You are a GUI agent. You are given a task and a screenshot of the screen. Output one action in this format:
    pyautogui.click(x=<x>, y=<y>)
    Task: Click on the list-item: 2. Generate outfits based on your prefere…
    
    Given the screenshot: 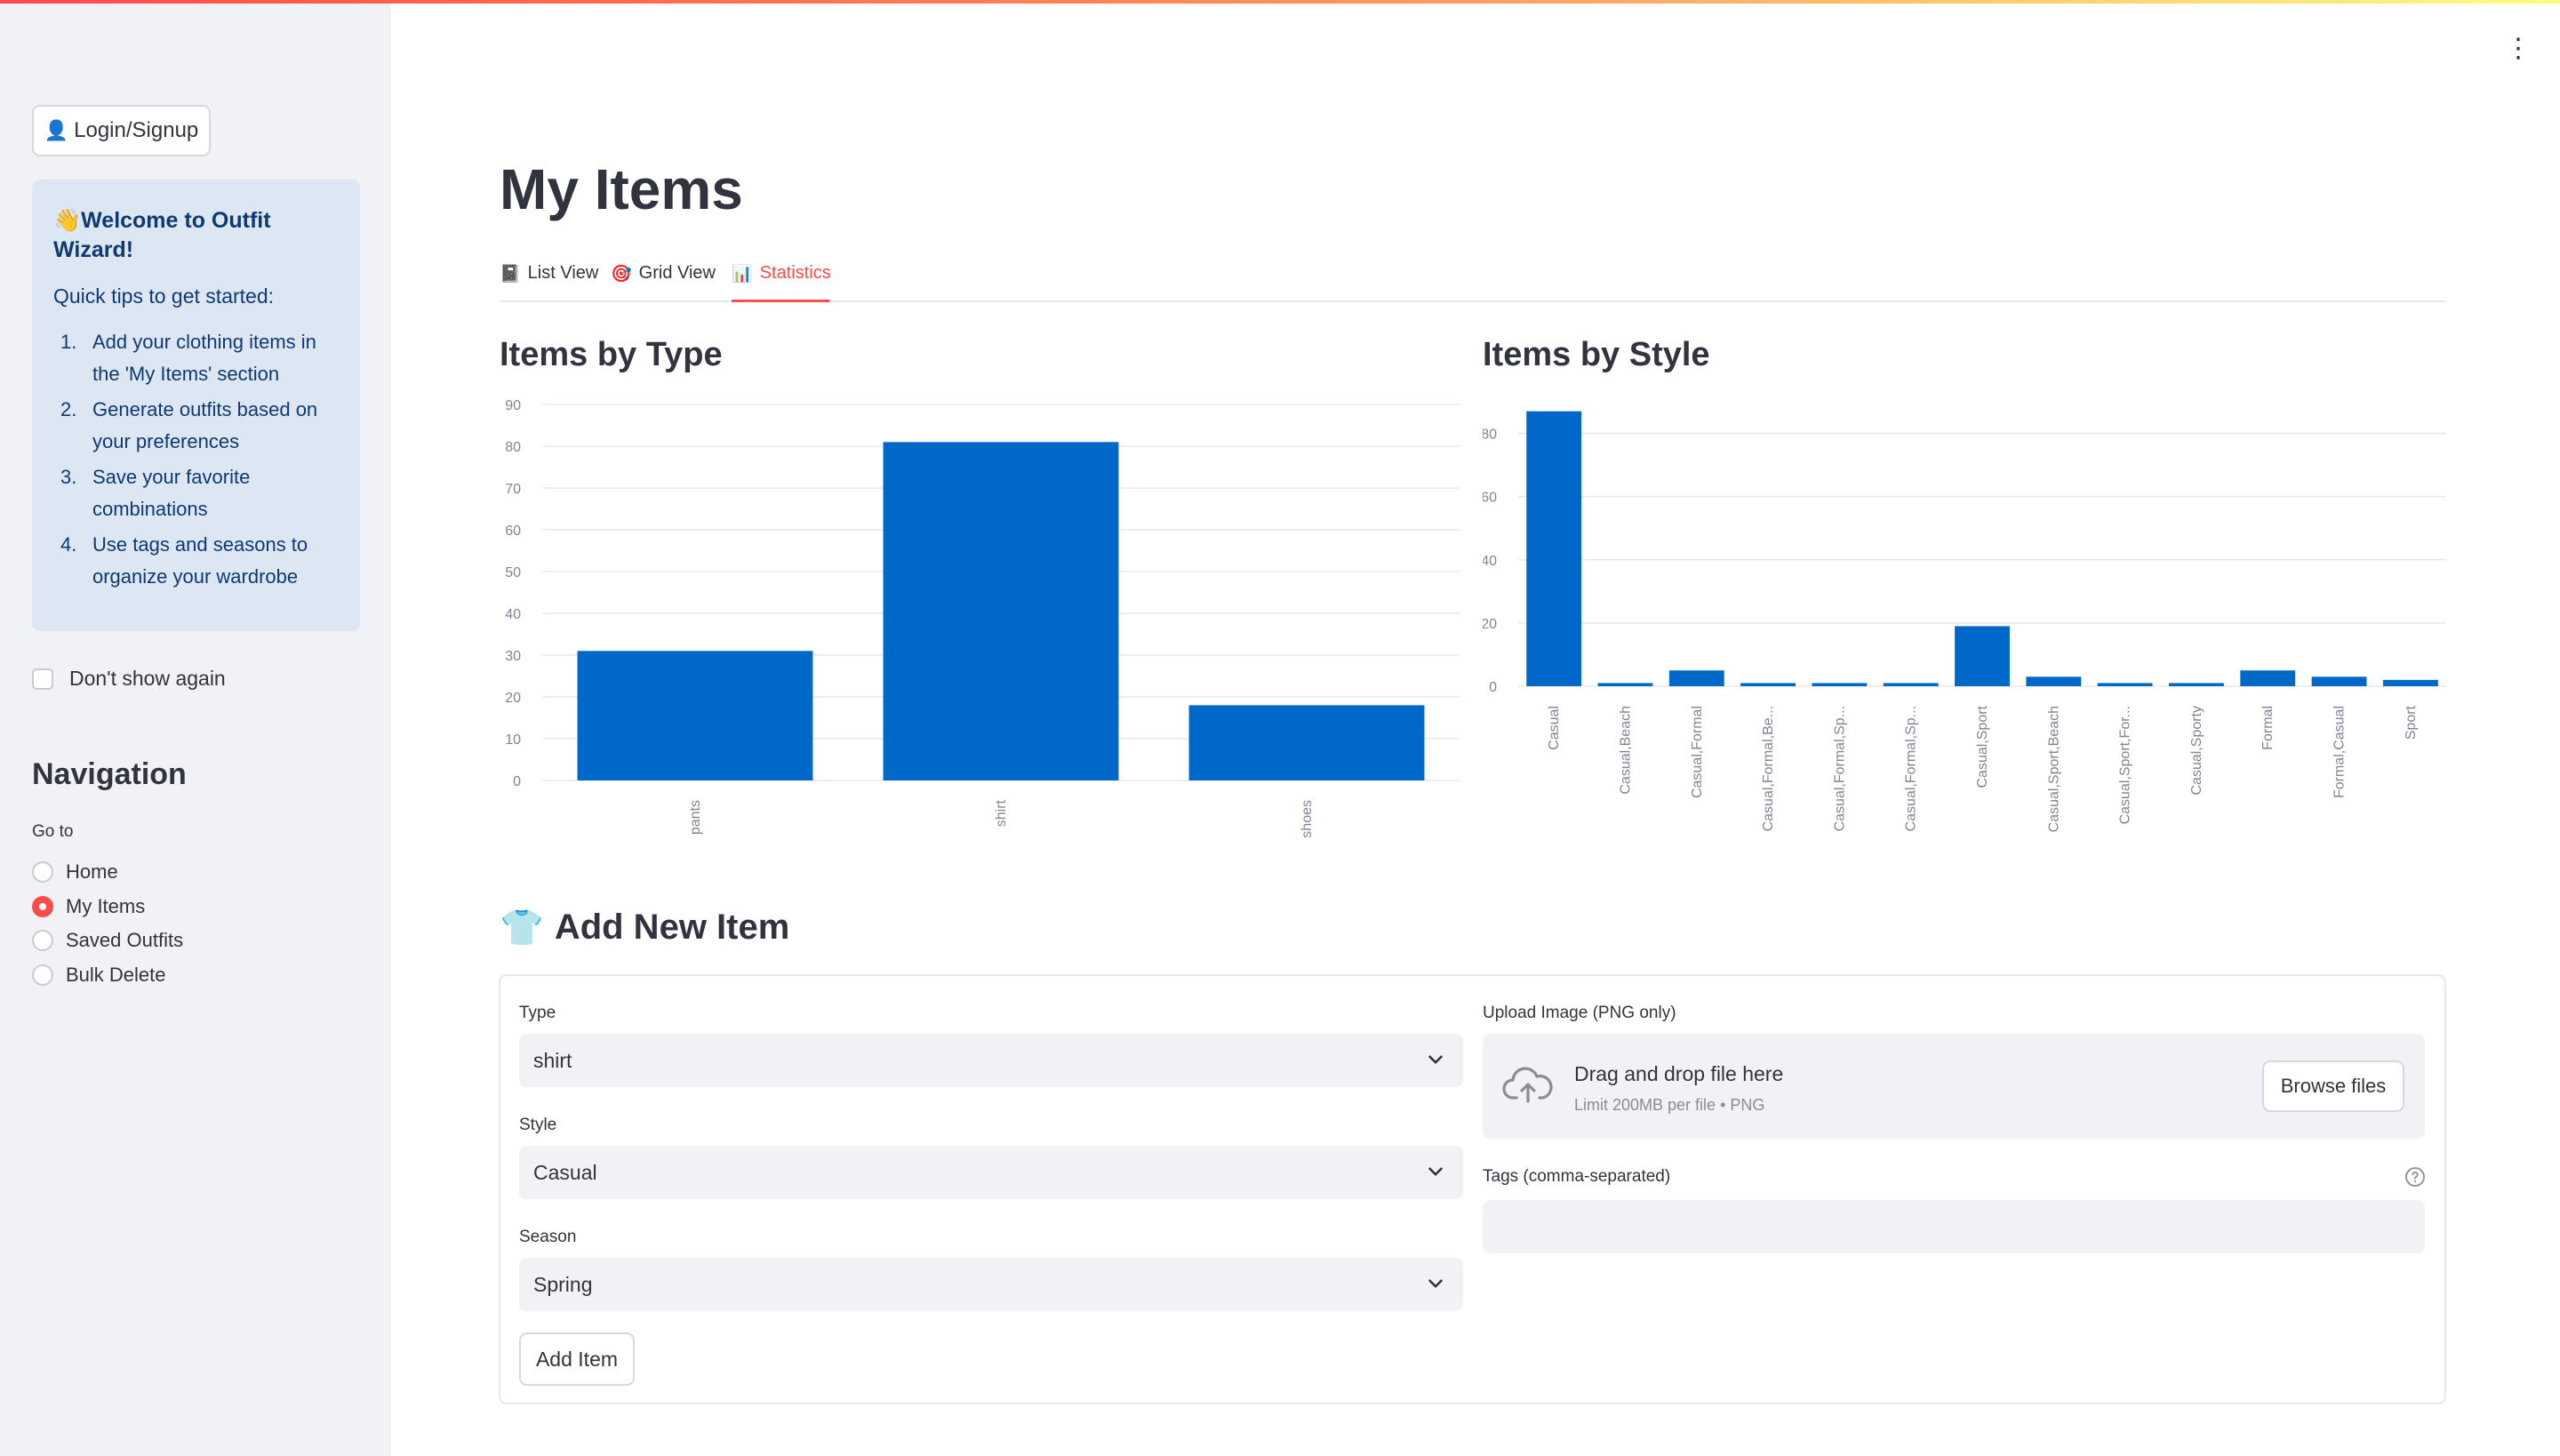 What is the action you would take?
    pyautogui.click(x=196, y=426)
    